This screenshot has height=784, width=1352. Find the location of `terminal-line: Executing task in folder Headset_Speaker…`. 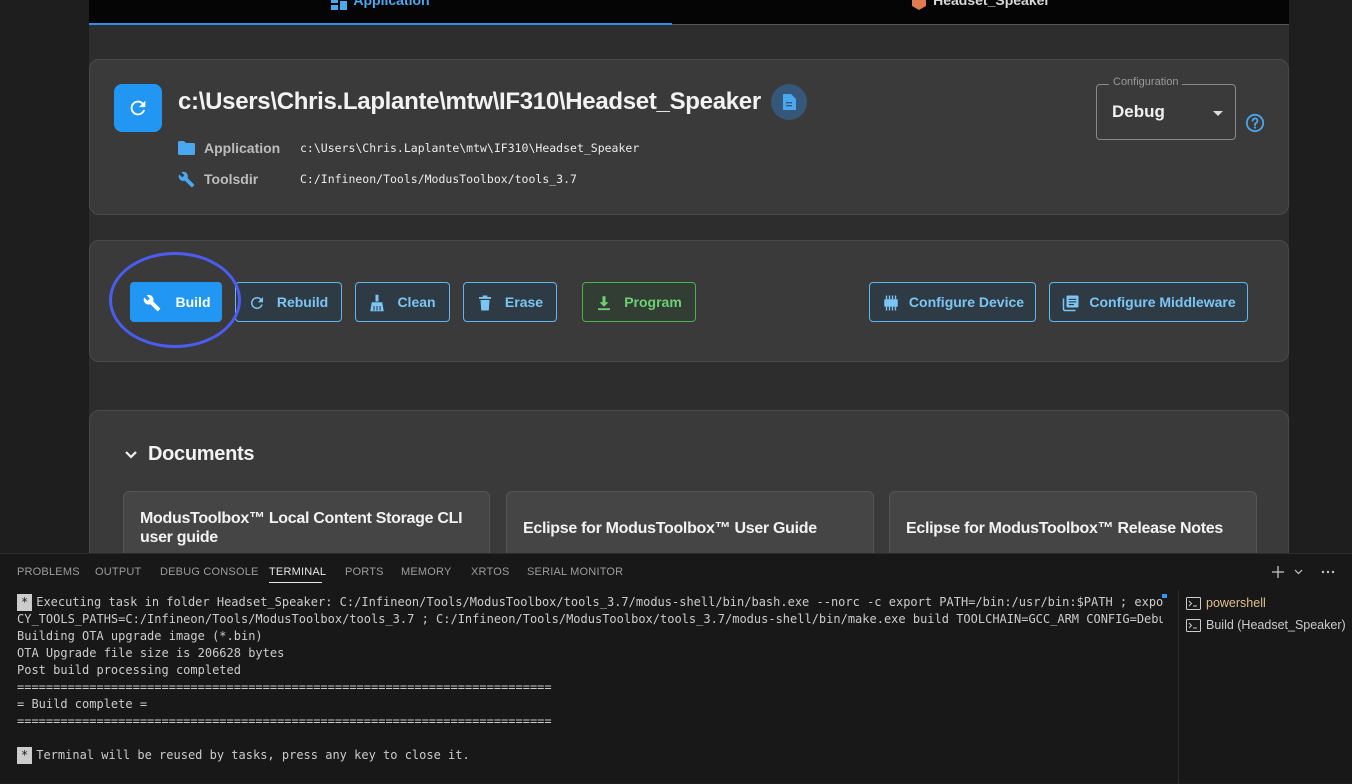

terminal-line: Executing task in folder Headset_Speaker… is located at coordinates (599, 602).